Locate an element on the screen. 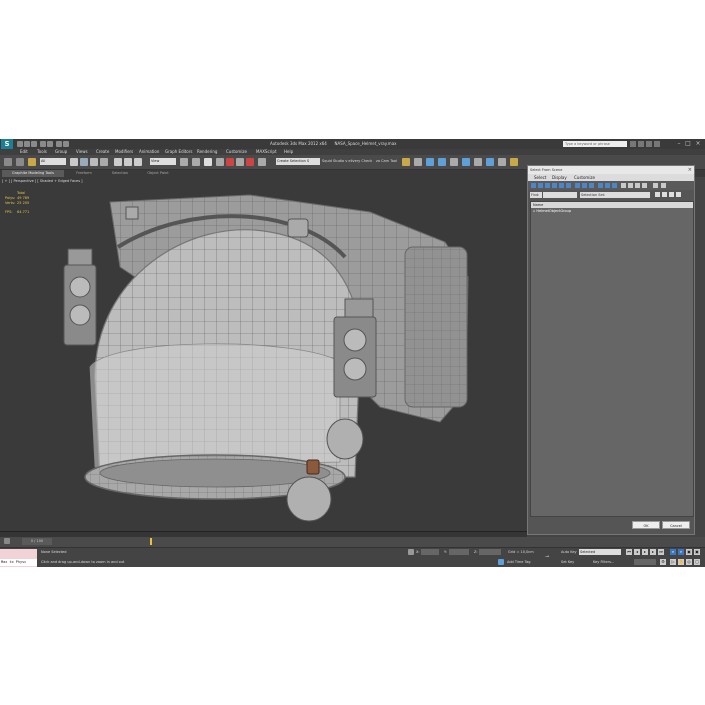  spinner-snap-icon is located at coordinates (250, 162).